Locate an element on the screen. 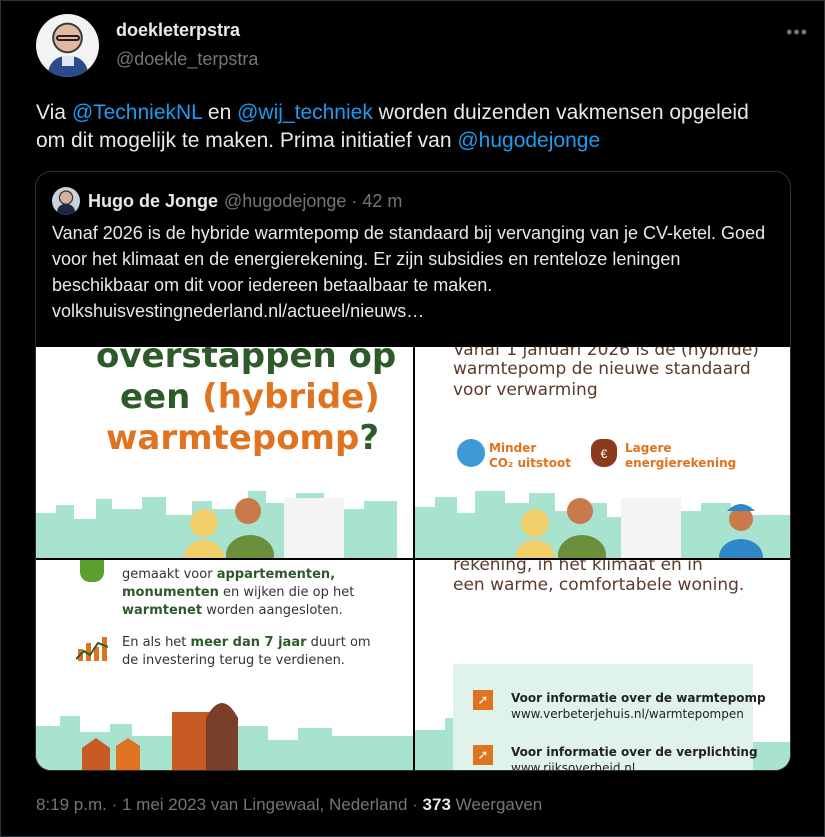 The image size is (825, 837). infographic-headline-line: een (hybride) is located at coordinates (250, 397).